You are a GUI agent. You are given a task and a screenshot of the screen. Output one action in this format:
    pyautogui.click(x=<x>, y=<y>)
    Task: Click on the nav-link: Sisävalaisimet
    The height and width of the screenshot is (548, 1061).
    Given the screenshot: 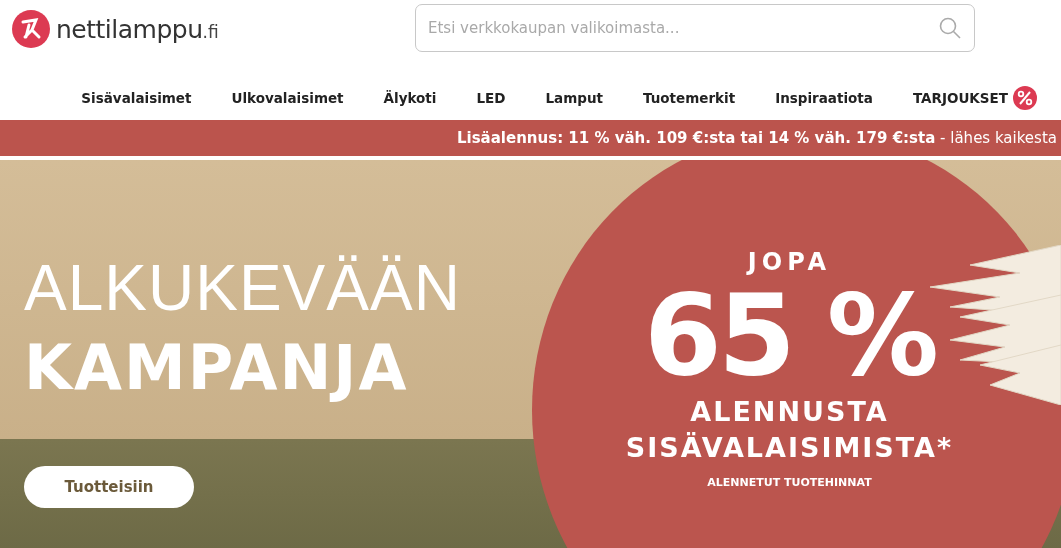 What is the action you would take?
    pyautogui.click(x=136, y=98)
    